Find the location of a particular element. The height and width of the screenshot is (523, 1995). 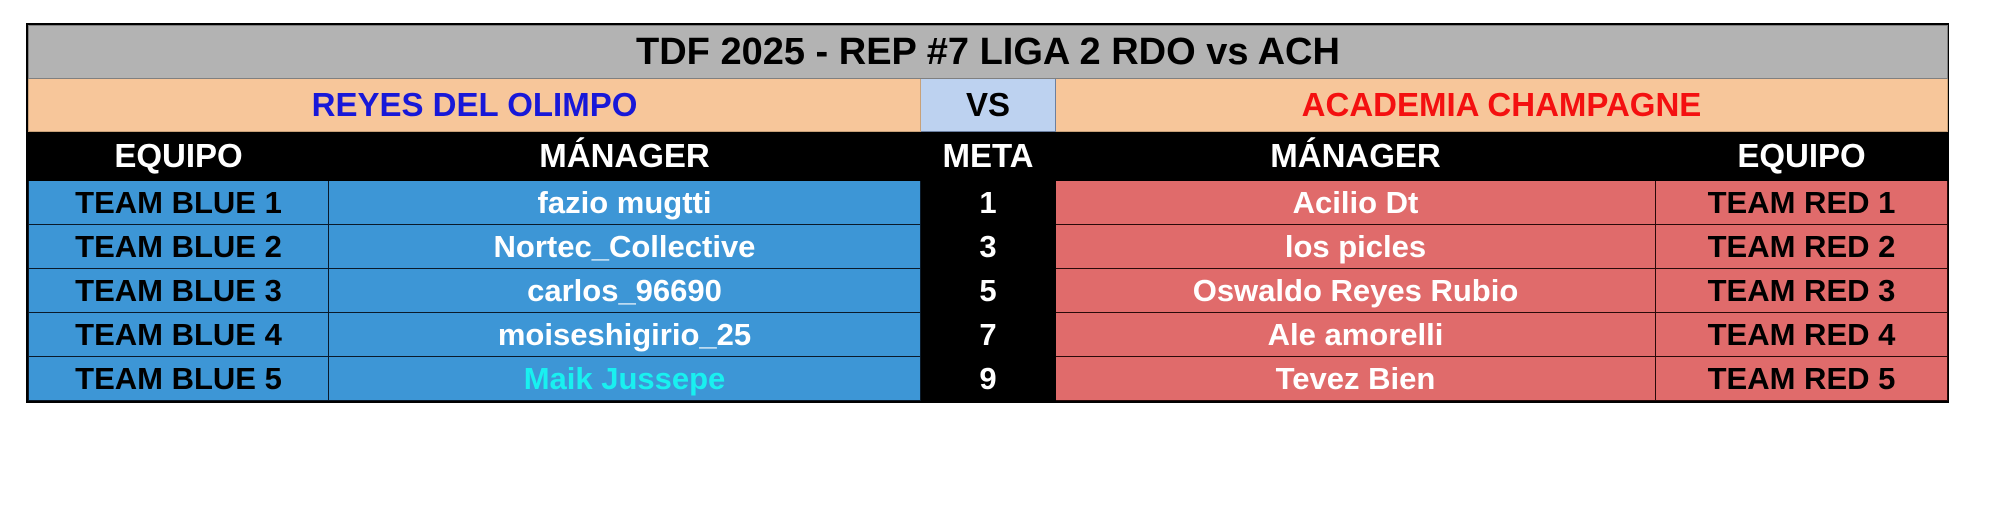

red-team-label: TEAM RED 4 is located at coordinates (1801, 334).